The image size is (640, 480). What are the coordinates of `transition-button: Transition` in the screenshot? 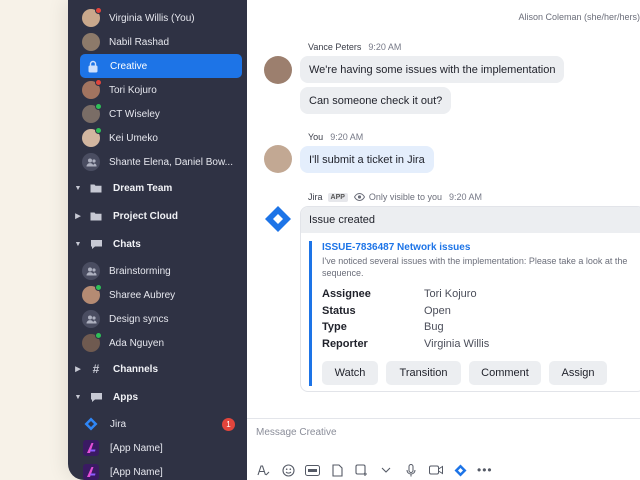 It's located at (423, 373).